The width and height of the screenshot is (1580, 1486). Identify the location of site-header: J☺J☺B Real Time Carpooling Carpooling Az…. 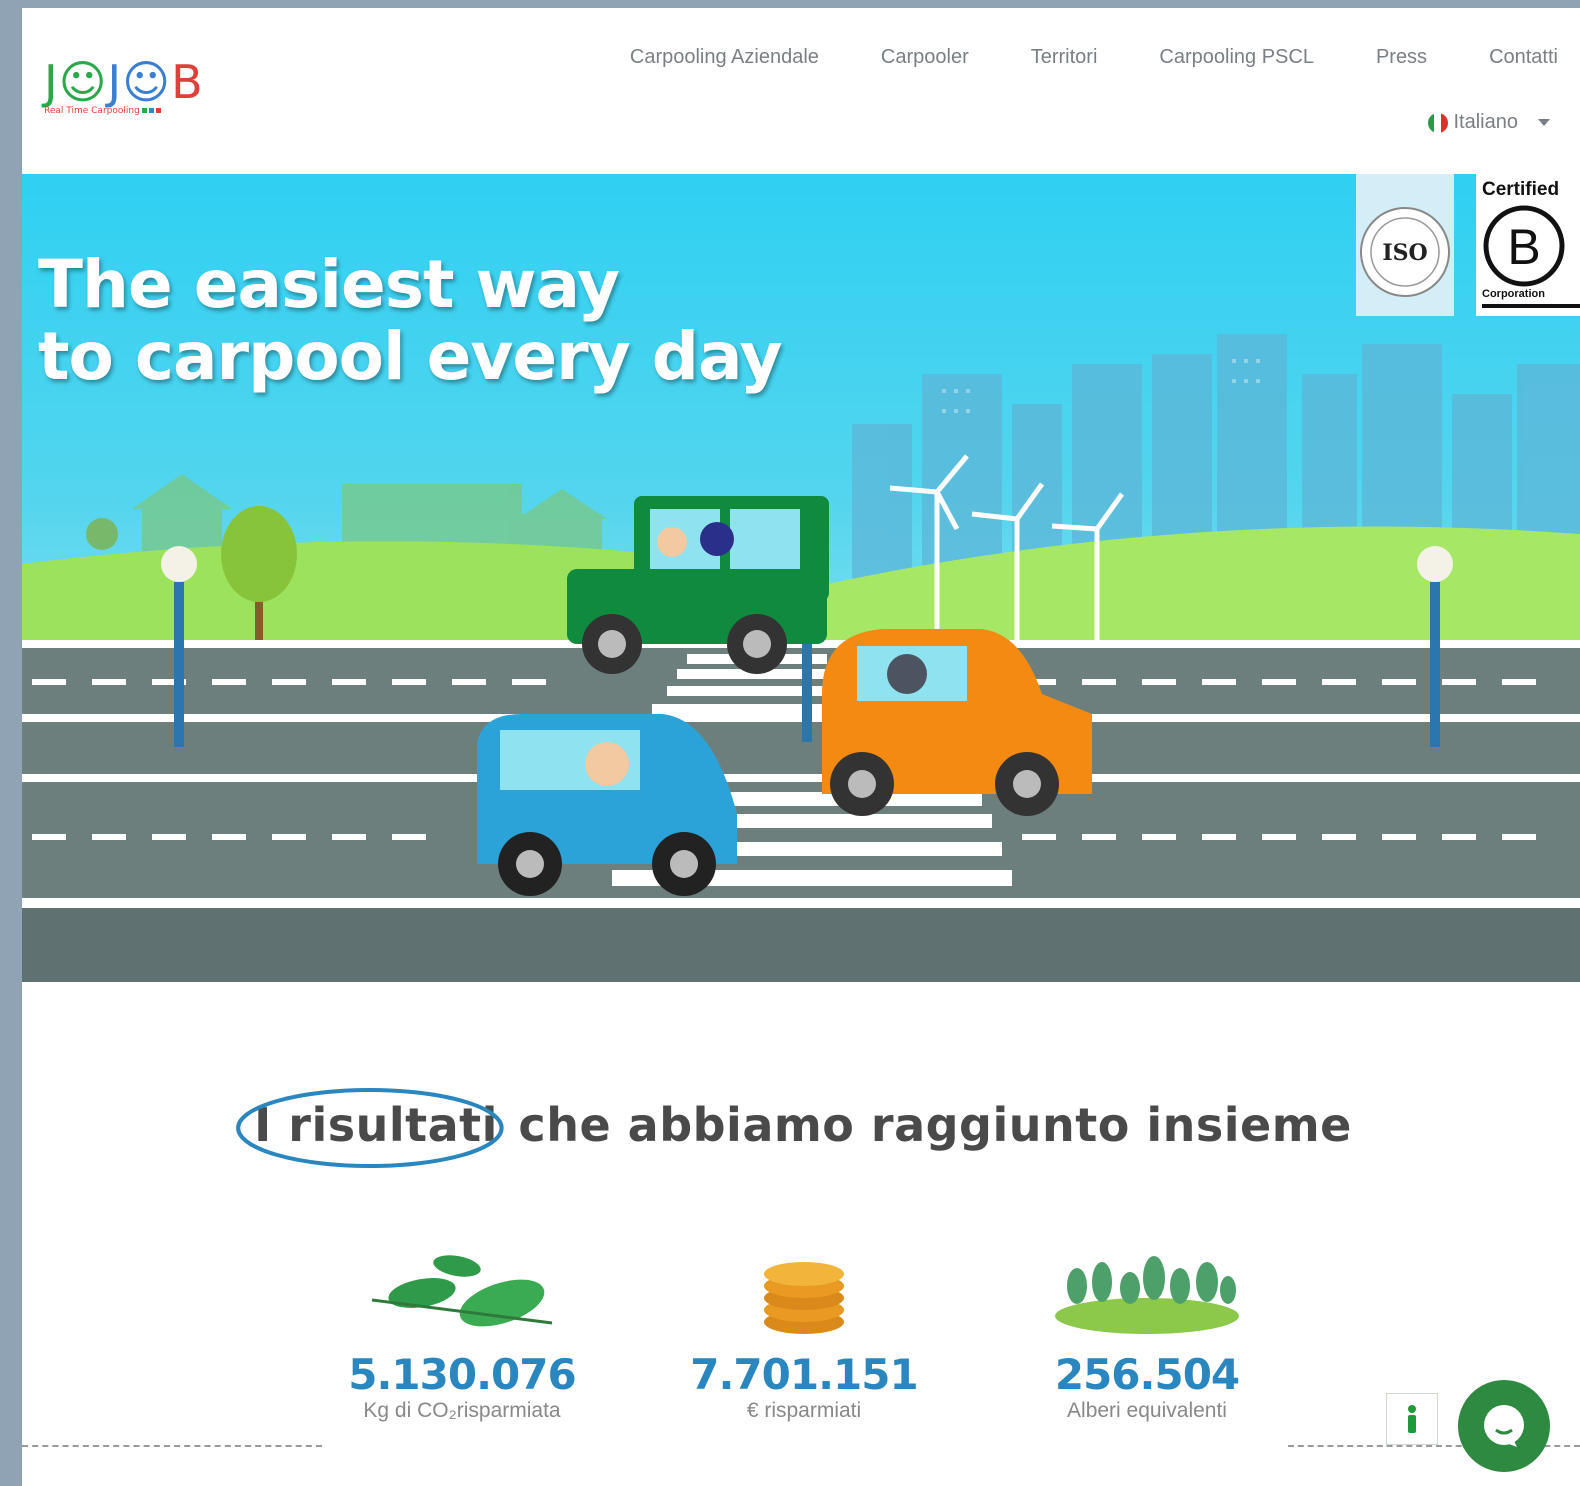
(801, 91).